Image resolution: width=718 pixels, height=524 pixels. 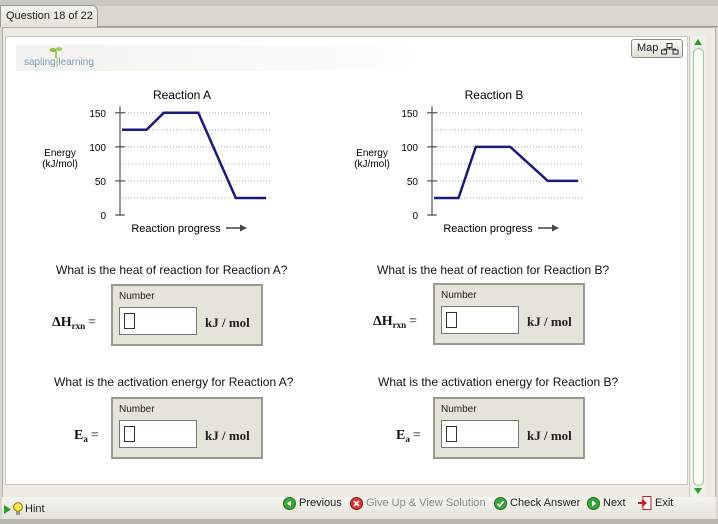 I want to click on map-button: Map, so click(x=657, y=48).